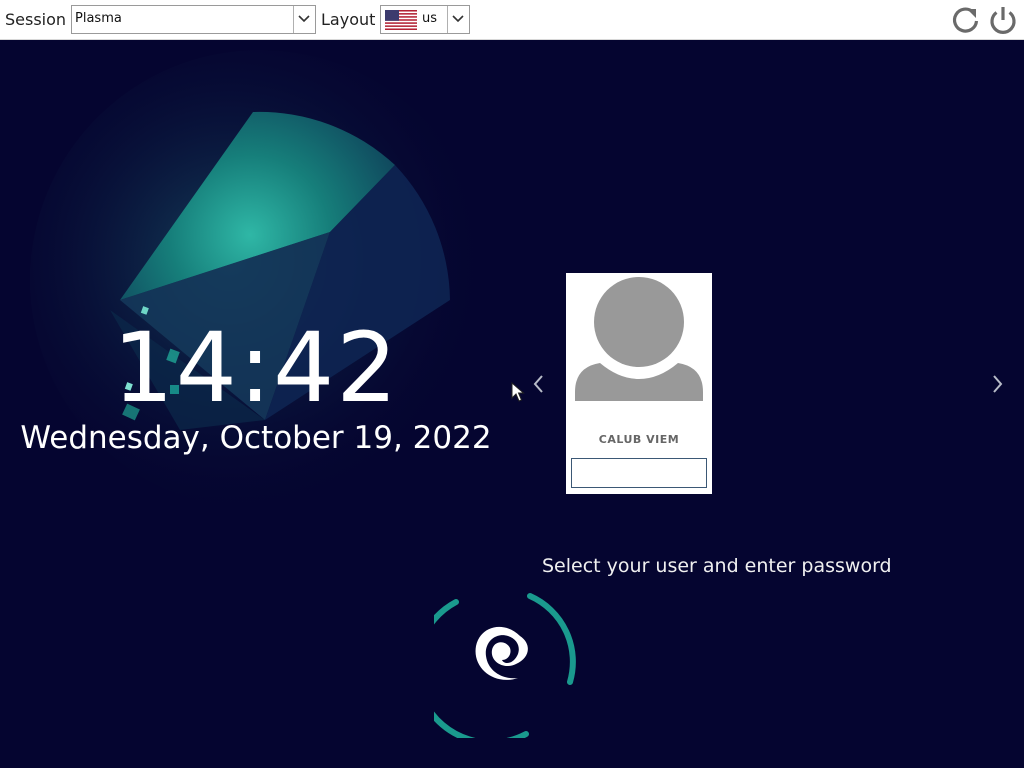  Describe the element at coordinates (1003, 20) in the screenshot. I see `power-icon` at that location.